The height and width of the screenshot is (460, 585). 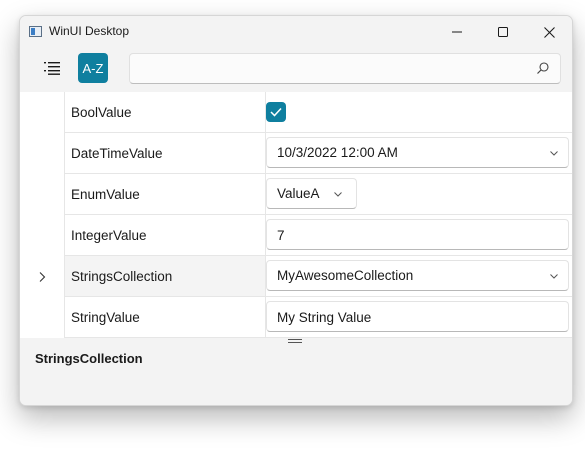 I want to click on integer-input, so click(x=417, y=235).